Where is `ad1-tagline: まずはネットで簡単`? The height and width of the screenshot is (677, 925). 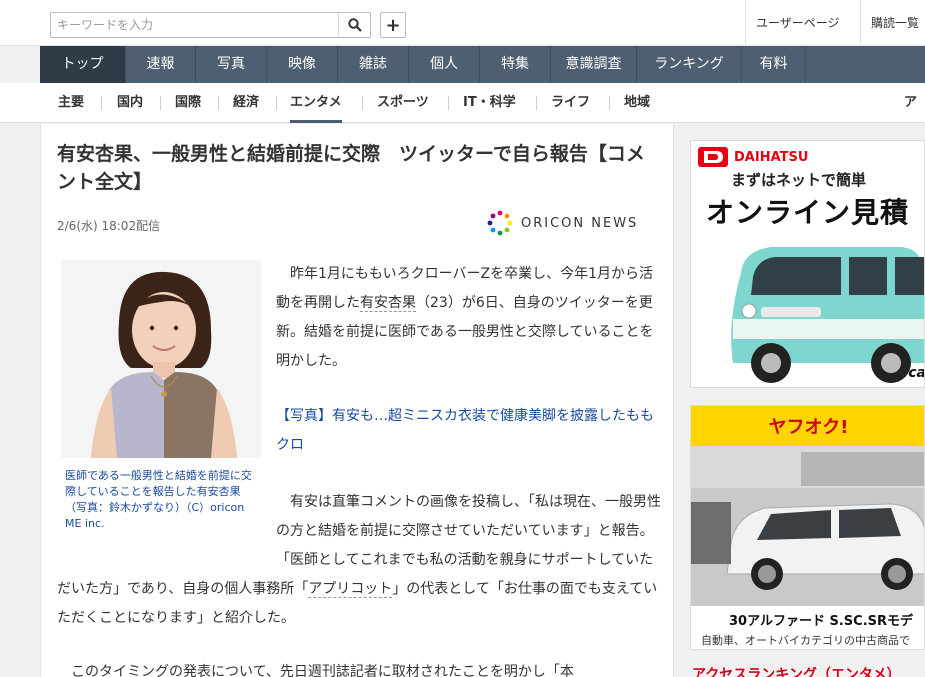
ad1-tagline: まずはネットで簡単 is located at coordinates (799, 180).